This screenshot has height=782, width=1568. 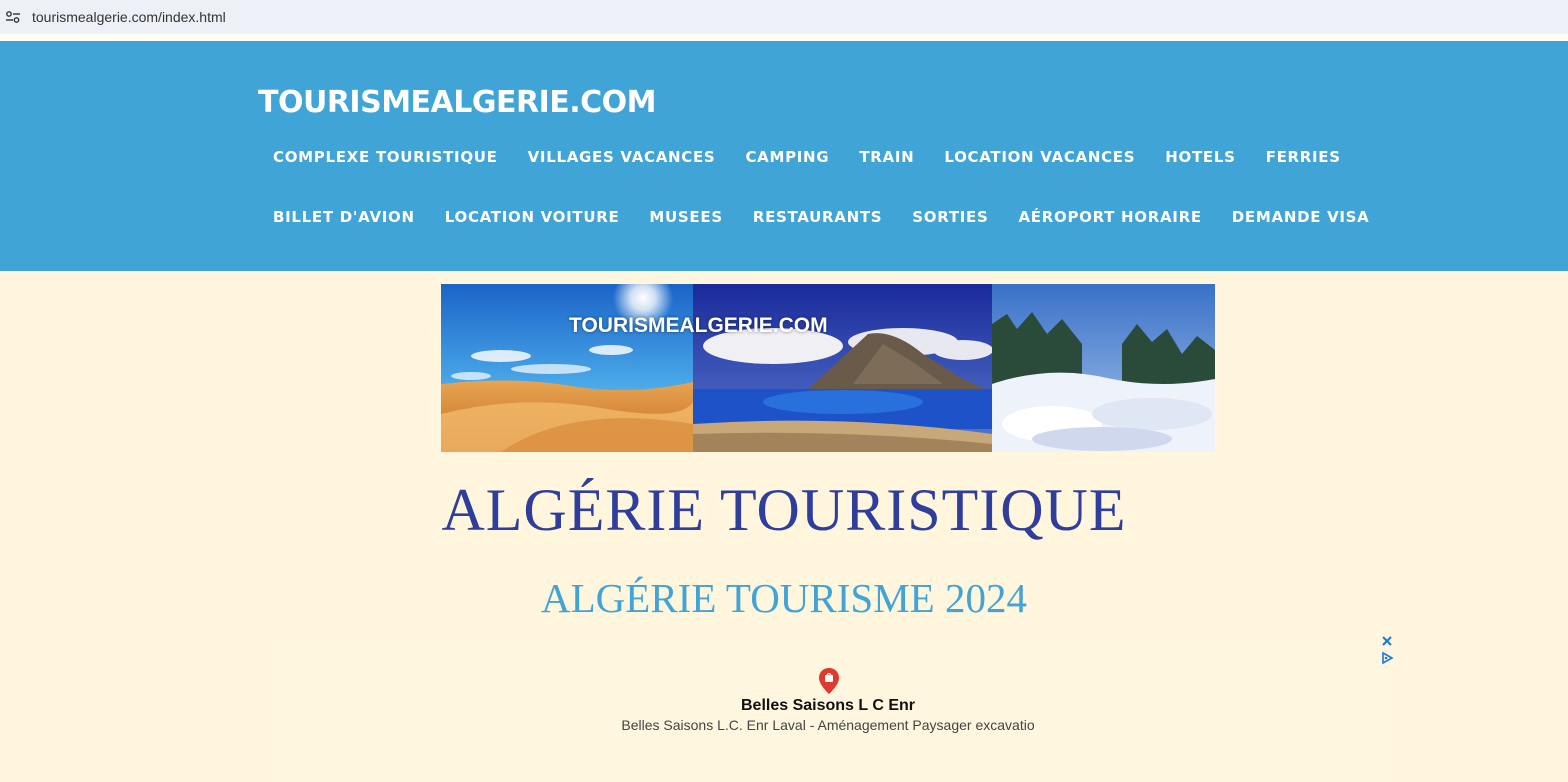 What do you see at coordinates (886, 157) in the screenshot?
I see `nav-train: TRAIN` at bounding box center [886, 157].